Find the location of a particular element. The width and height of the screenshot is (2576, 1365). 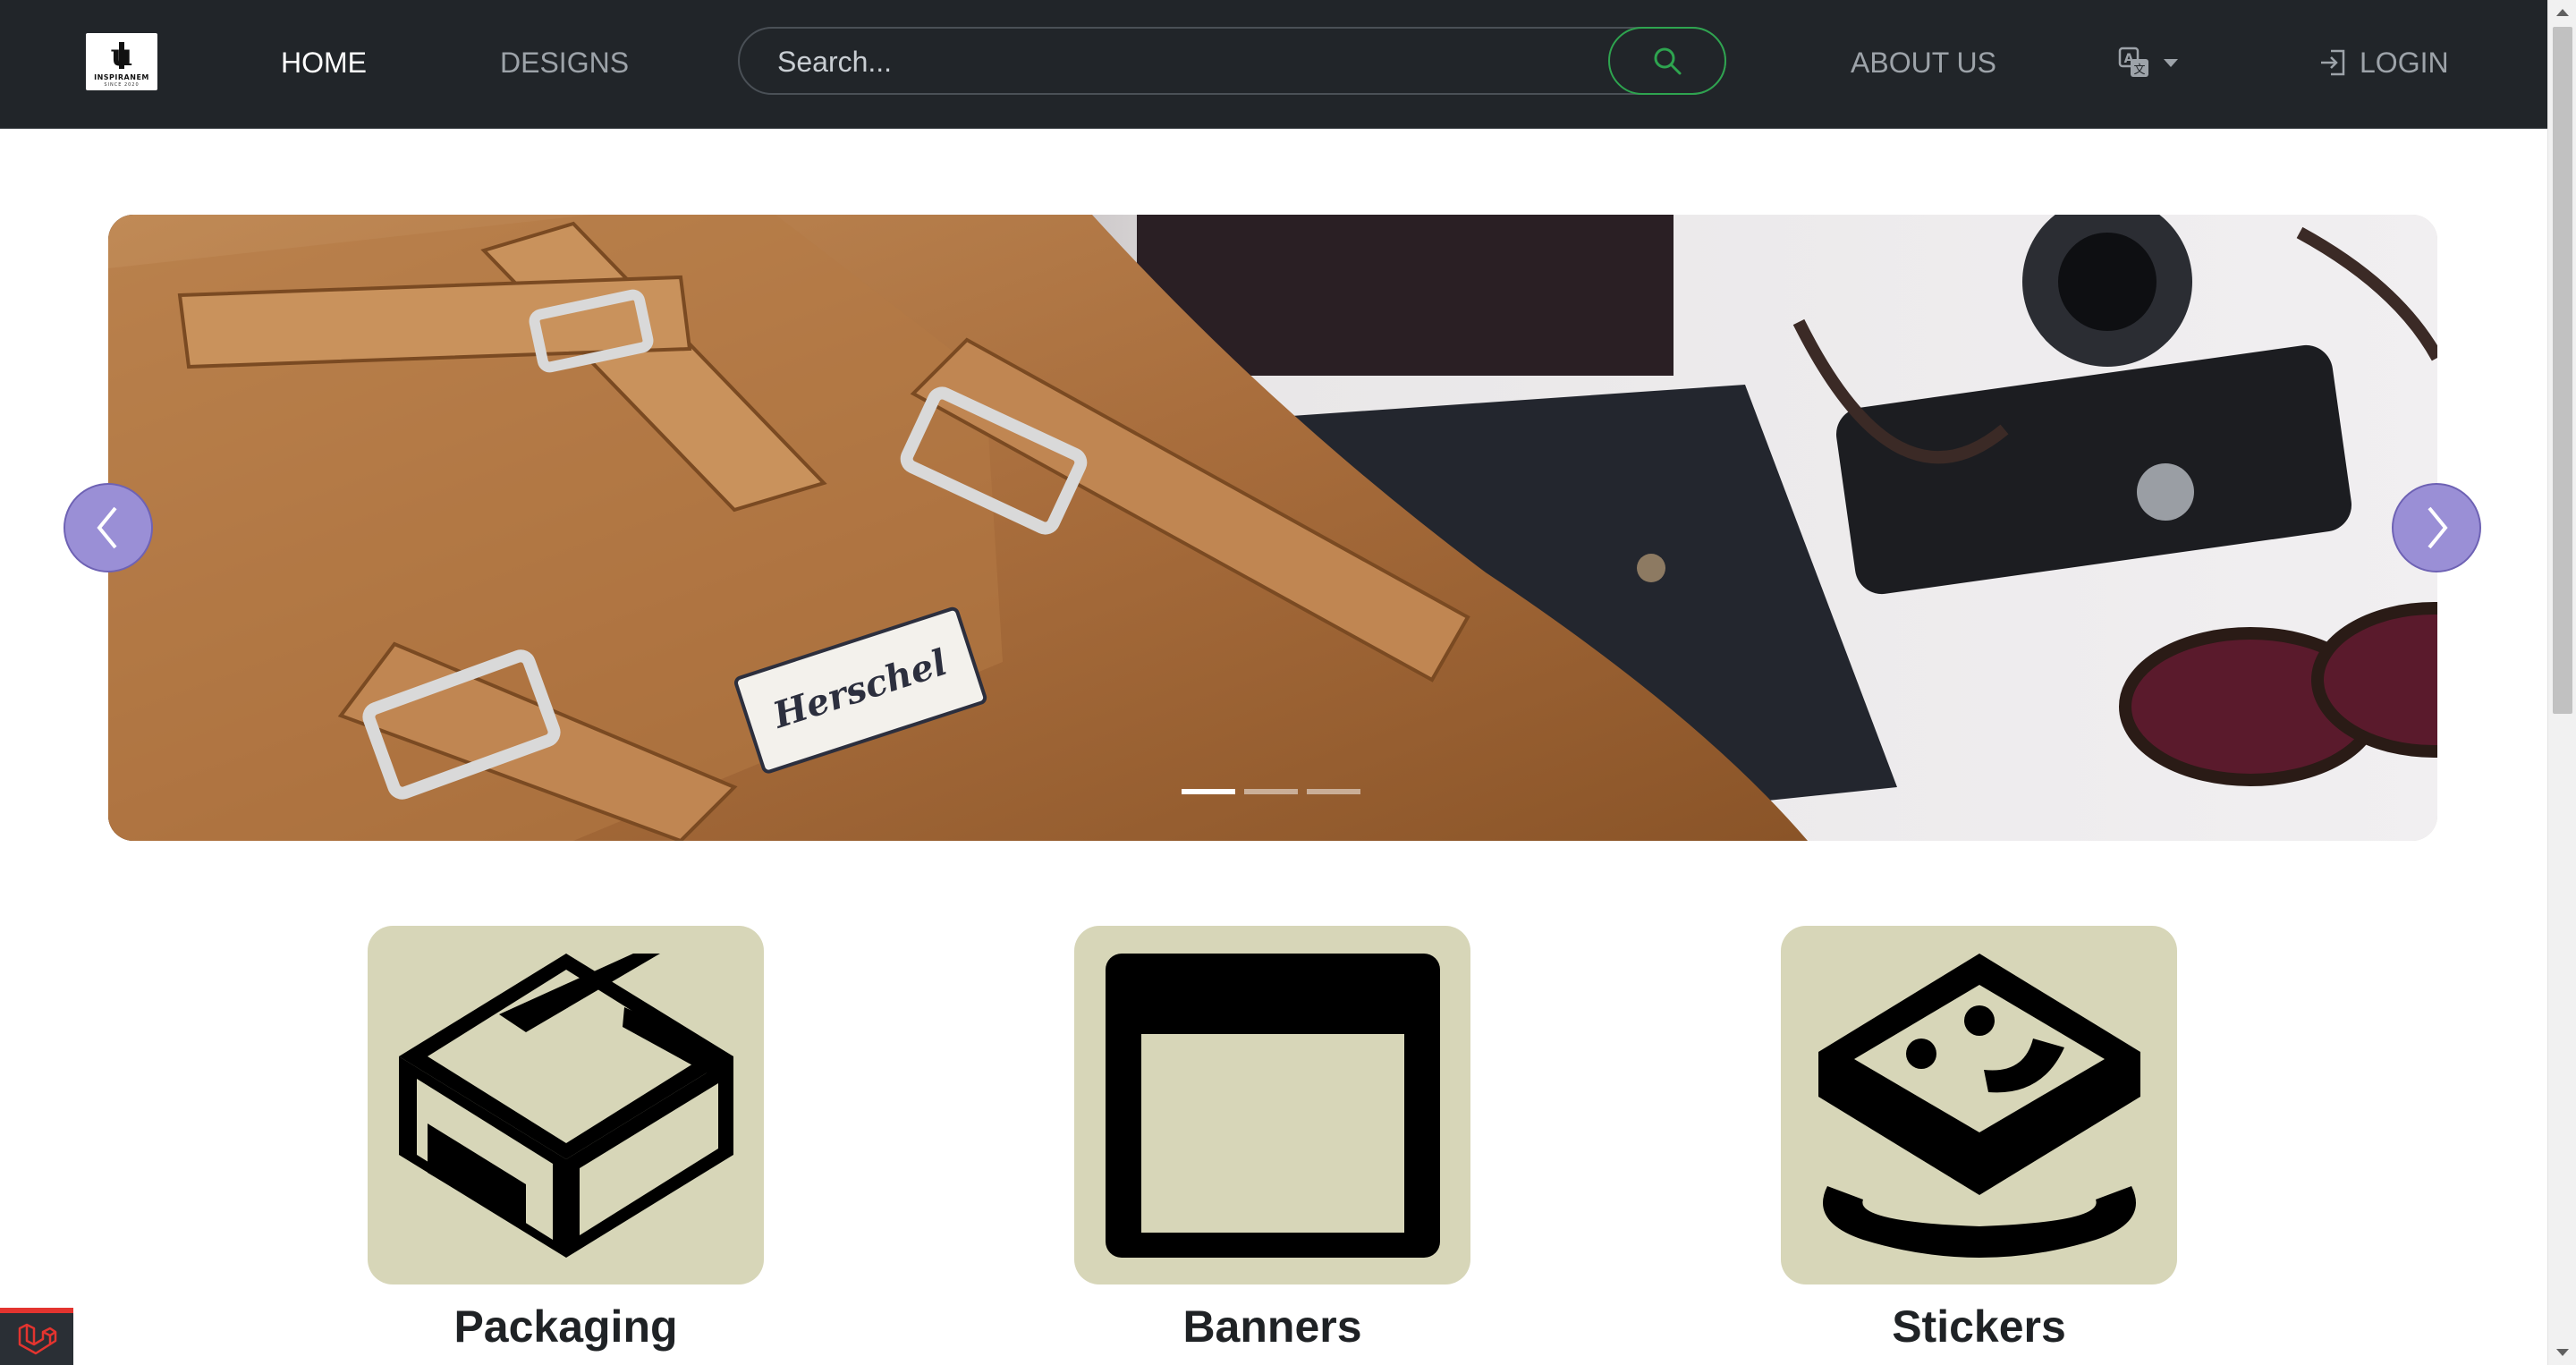

laravel-icon is located at coordinates (37, 1339).